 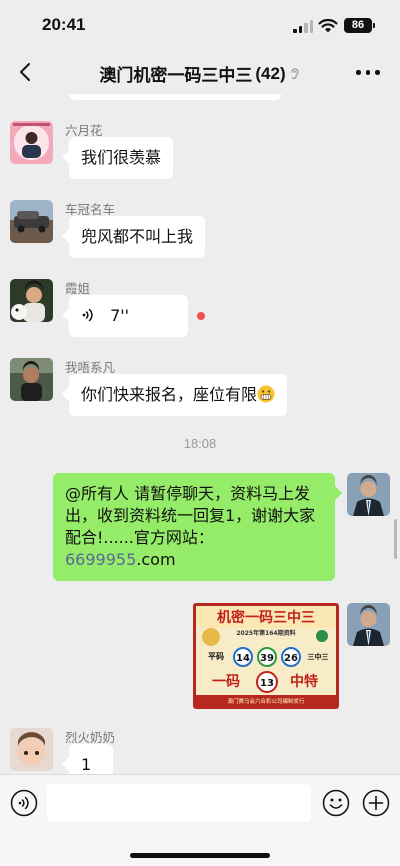 What do you see at coordinates (216, 656) in the screenshot?
I see `poster-left-label: 平码` at bounding box center [216, 656].